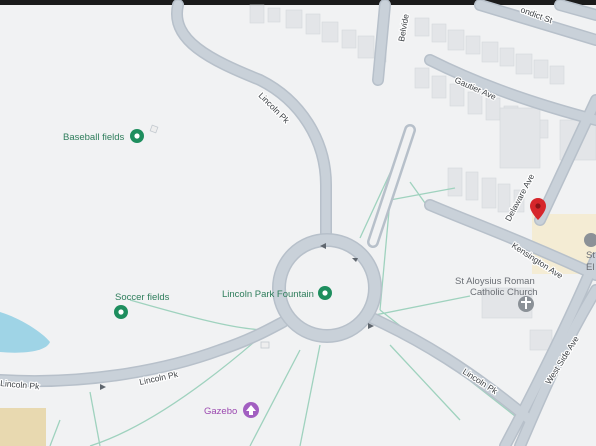 This screenshot has height=446, width=596. Describe the element at coordinates (142, 305) in the screenshot. I see `poi-soccer: Soccer fields` at that location.